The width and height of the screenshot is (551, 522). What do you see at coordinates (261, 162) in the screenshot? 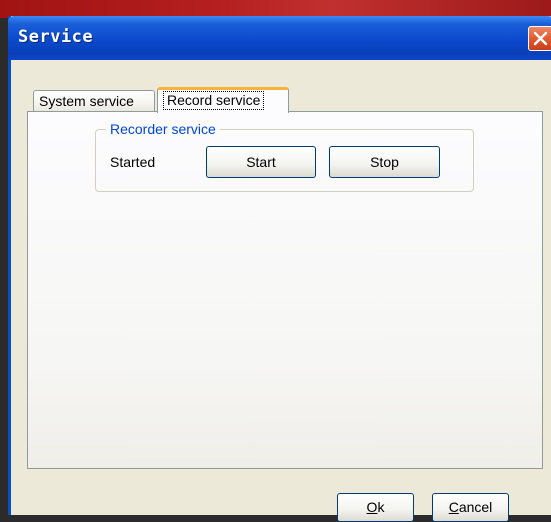
I see `start-button: Start` at bounding box center [261, 162].